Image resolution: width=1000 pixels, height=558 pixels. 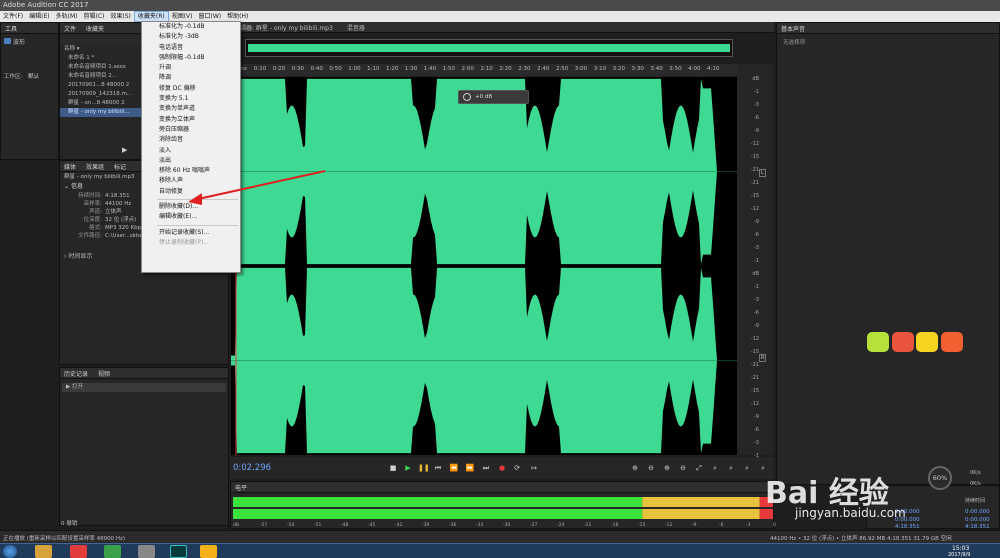 I want to click on menu-item-deess: 消除齿音, so click(x=191, y=140).